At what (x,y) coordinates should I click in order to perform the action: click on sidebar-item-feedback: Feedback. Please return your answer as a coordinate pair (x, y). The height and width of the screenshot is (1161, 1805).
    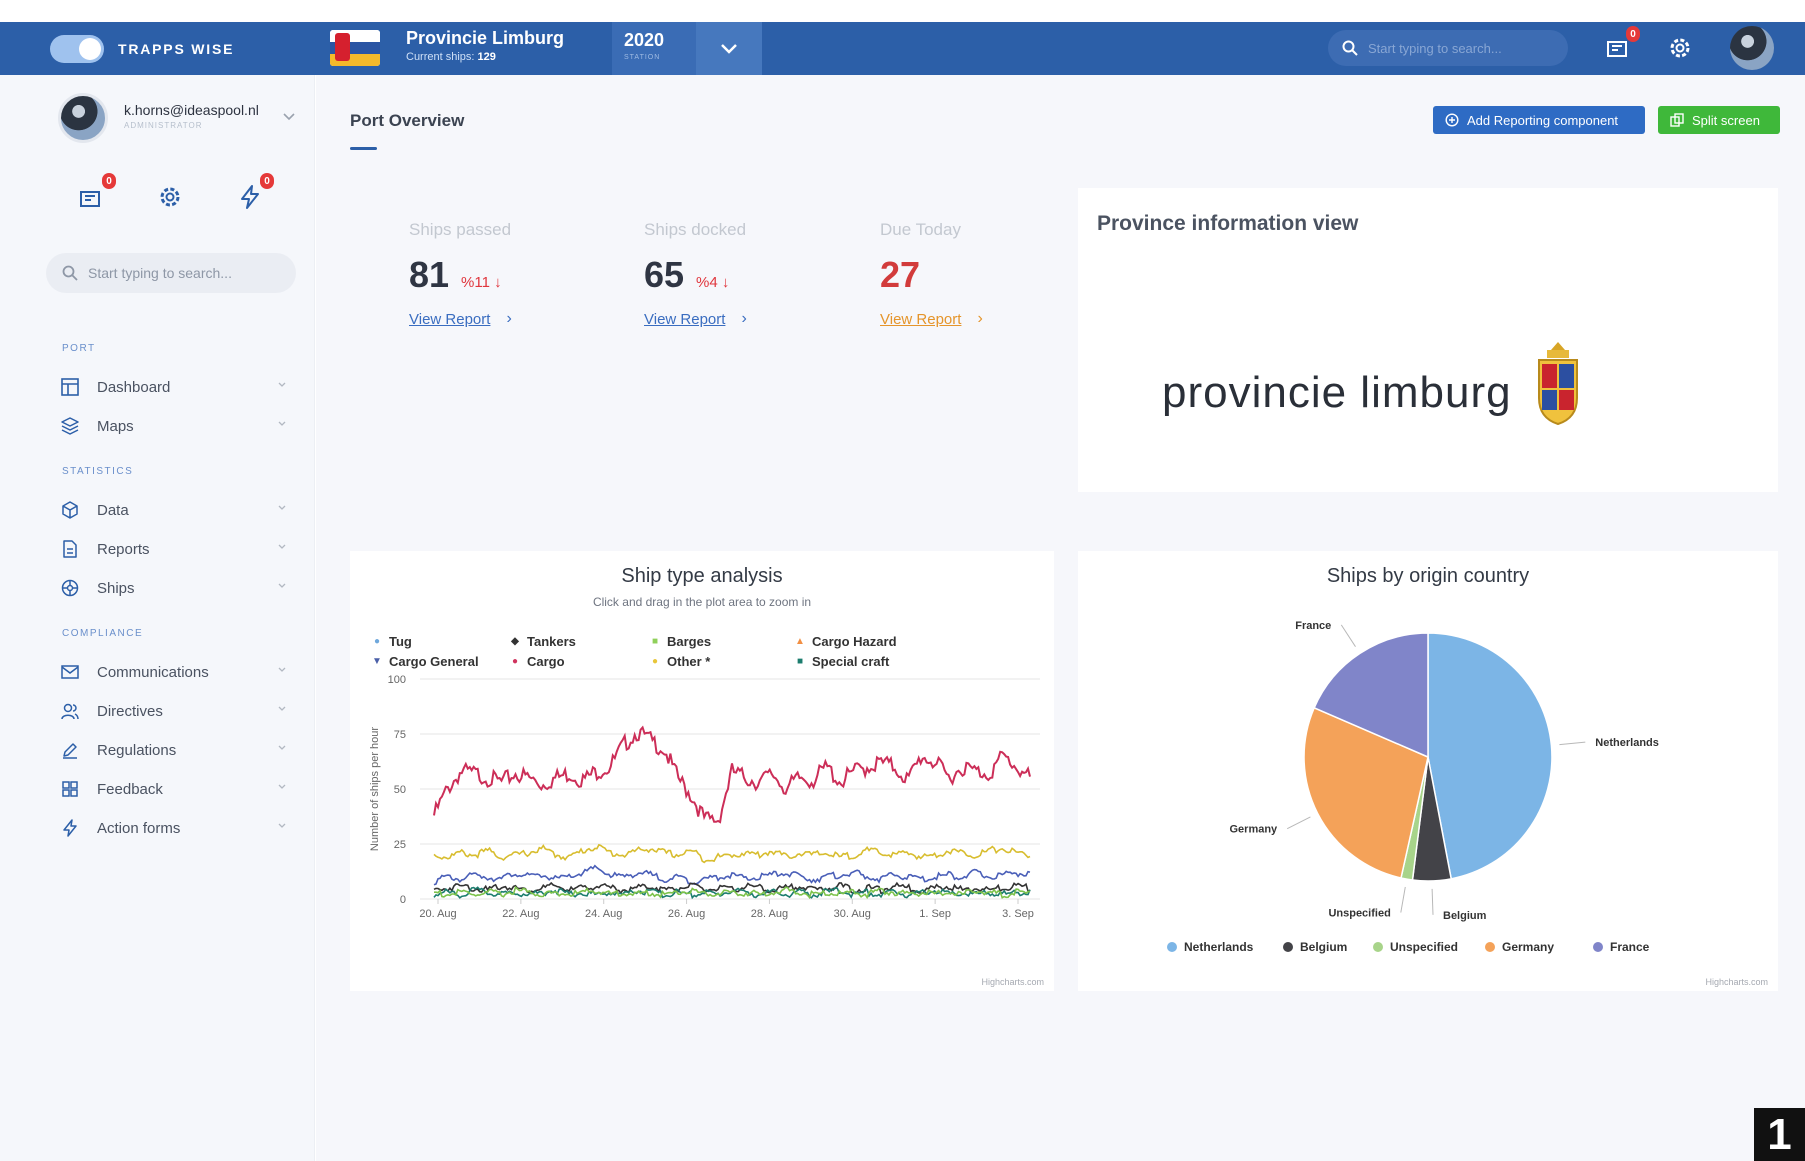
    Looking at the image, I should click on (173, 789).